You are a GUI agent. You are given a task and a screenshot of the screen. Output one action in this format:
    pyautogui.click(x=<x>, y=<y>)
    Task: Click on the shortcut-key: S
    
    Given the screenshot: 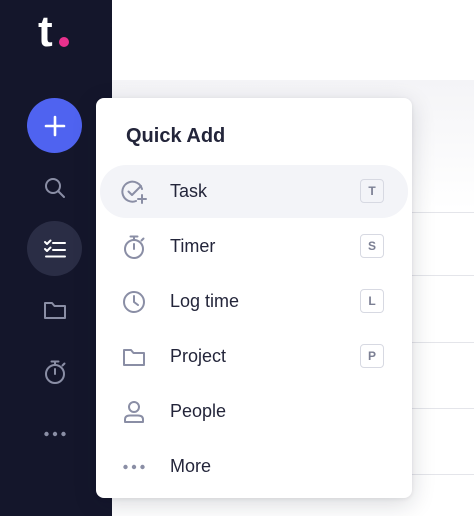 What is the action you would take?
    pyautogui.click(x=372, y=246)
    